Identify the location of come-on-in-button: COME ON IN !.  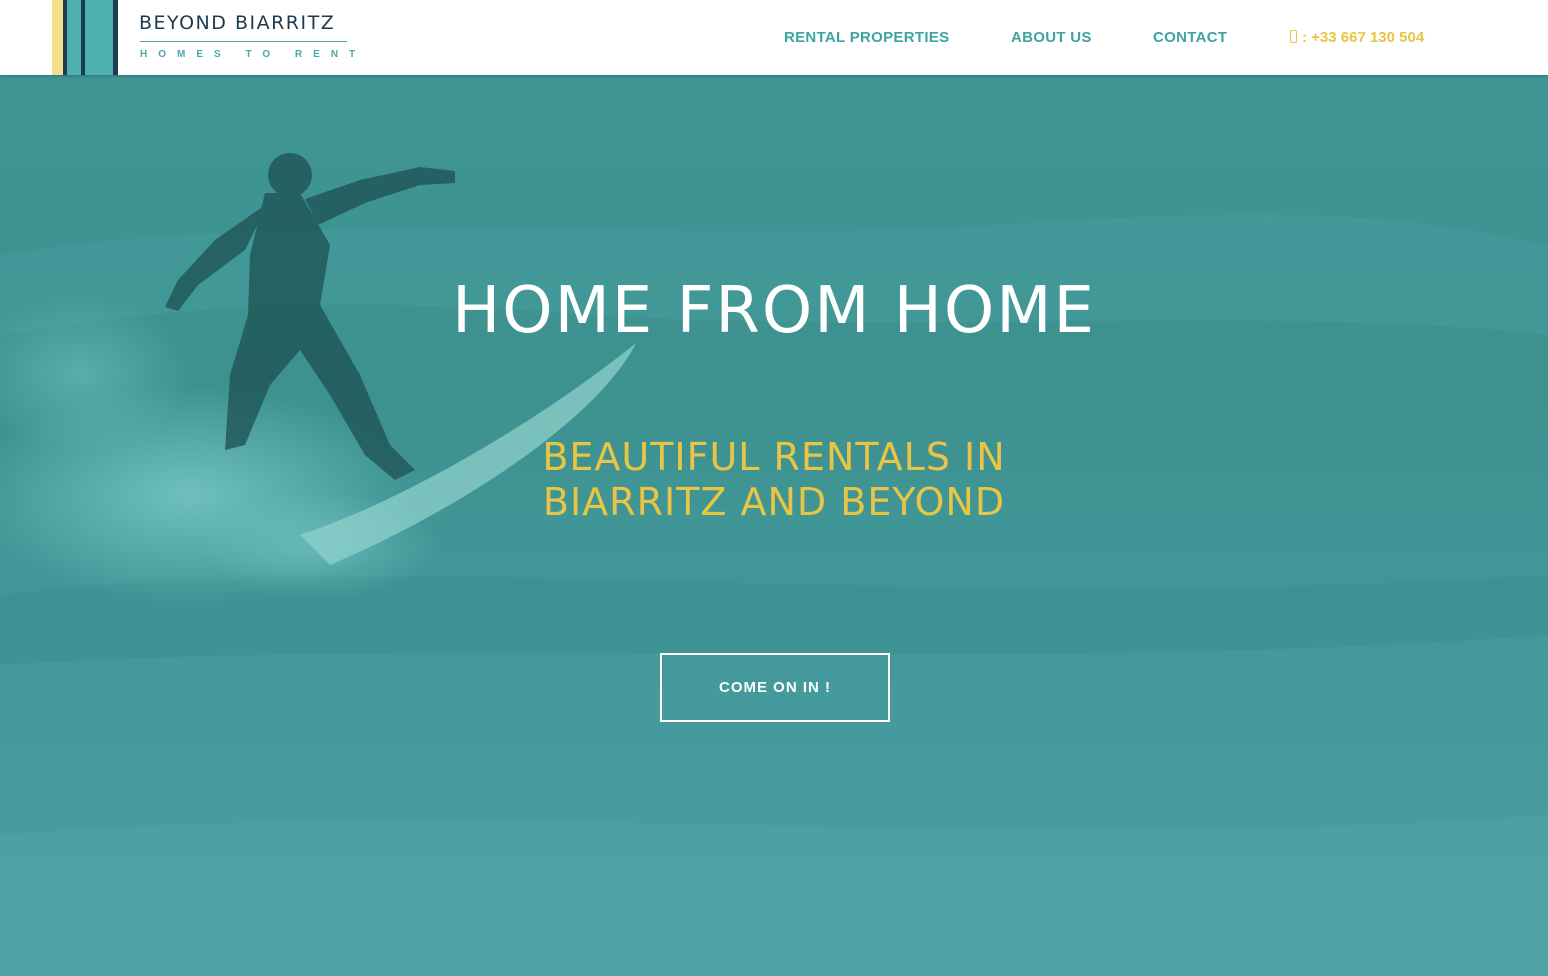
(775, 687).